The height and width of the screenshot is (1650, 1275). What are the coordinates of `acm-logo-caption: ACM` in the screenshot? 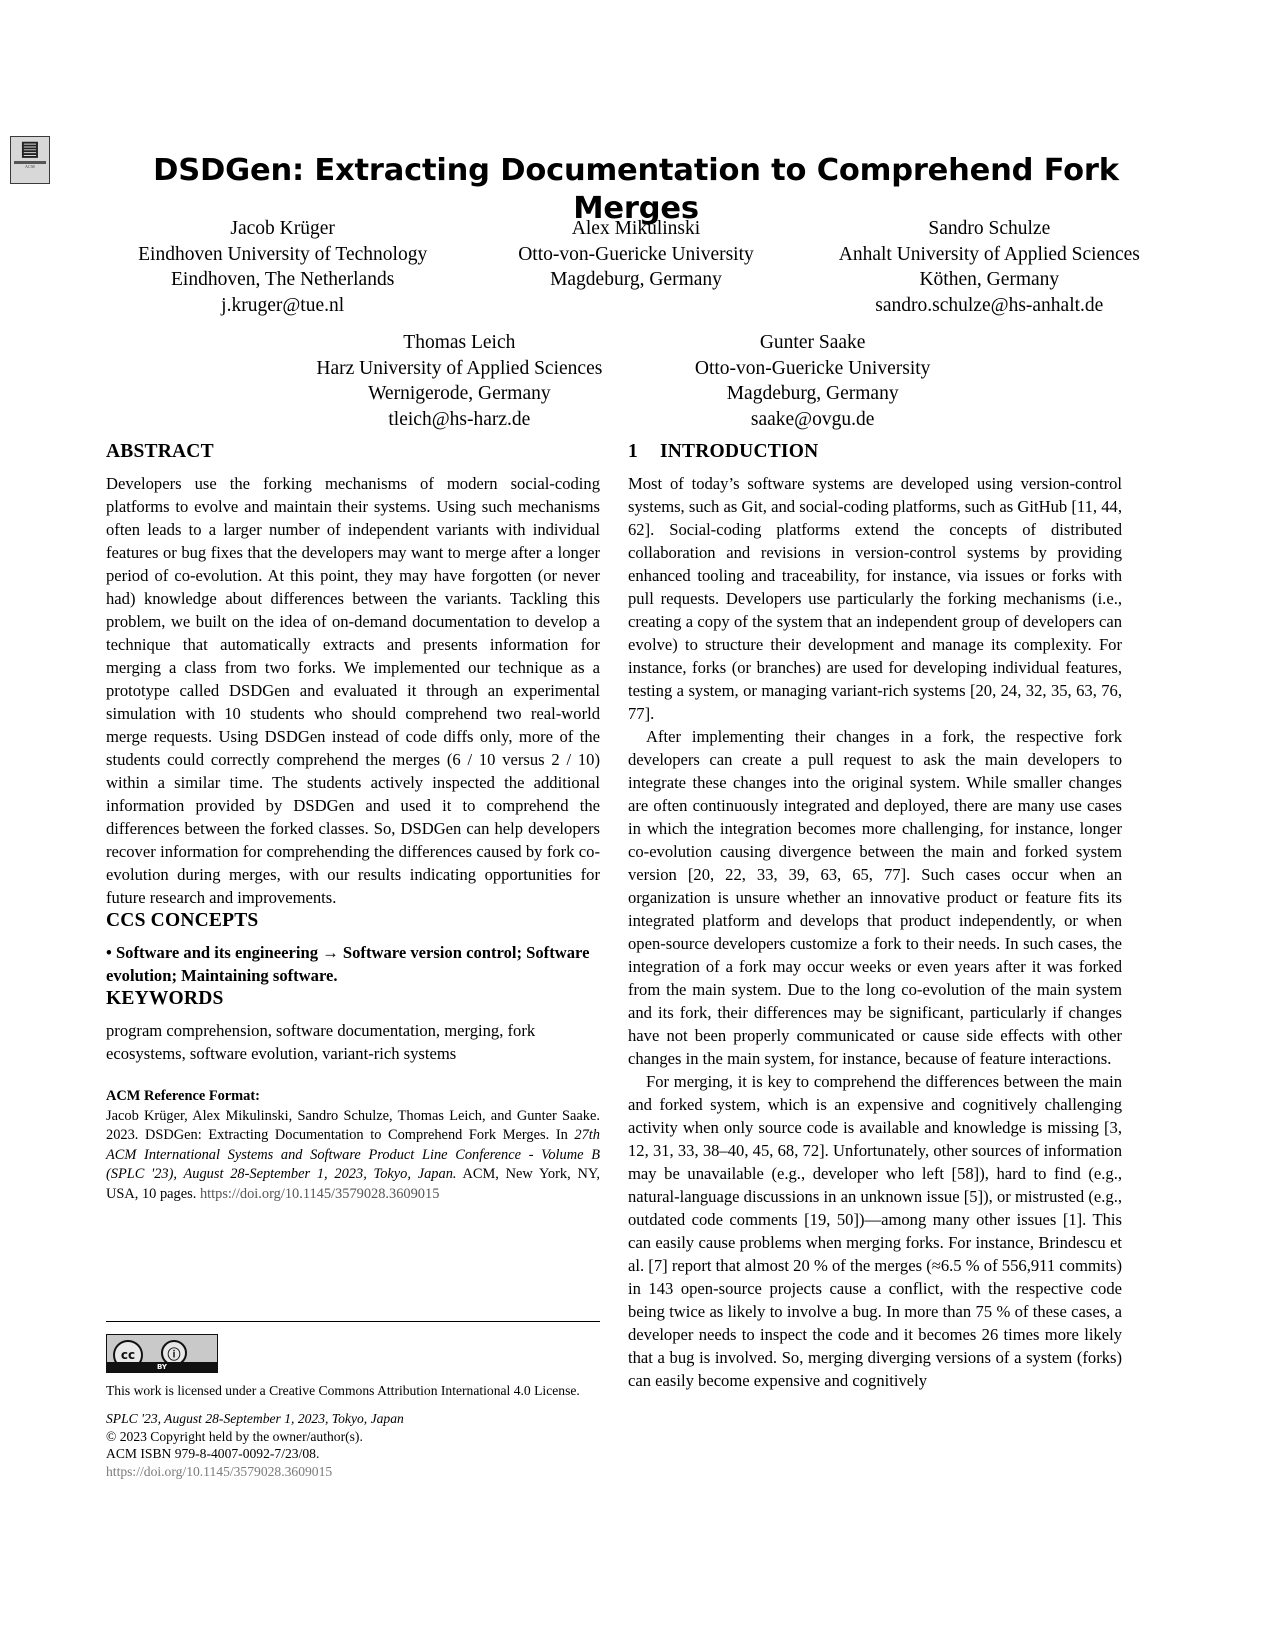 It's located at (29, 166).